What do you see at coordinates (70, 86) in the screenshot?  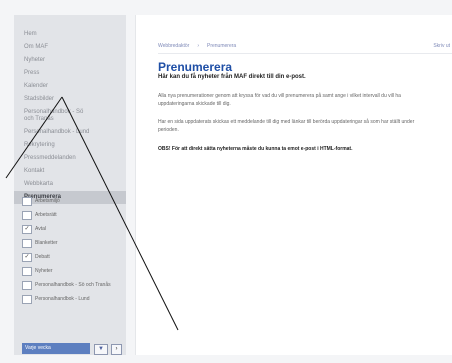 I see `sidebar-item-calendar: Kalender` at bounding box center [70, 86].